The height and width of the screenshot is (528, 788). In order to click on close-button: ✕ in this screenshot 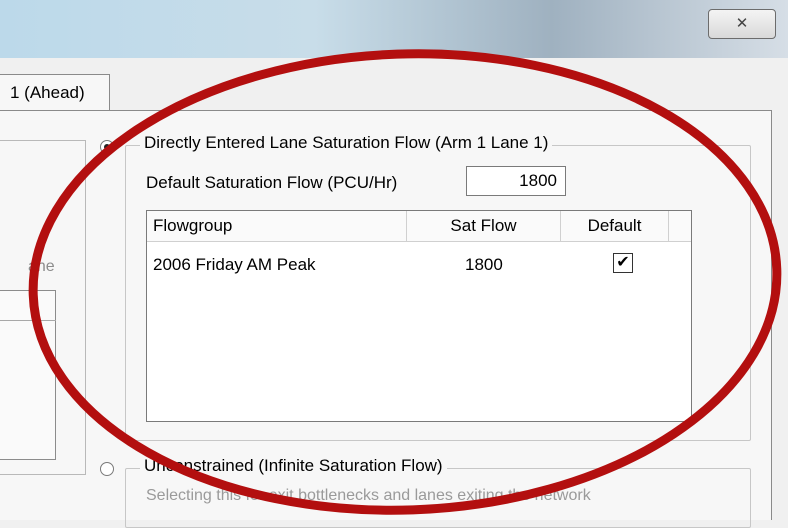, I will do `click(742, 24)`.